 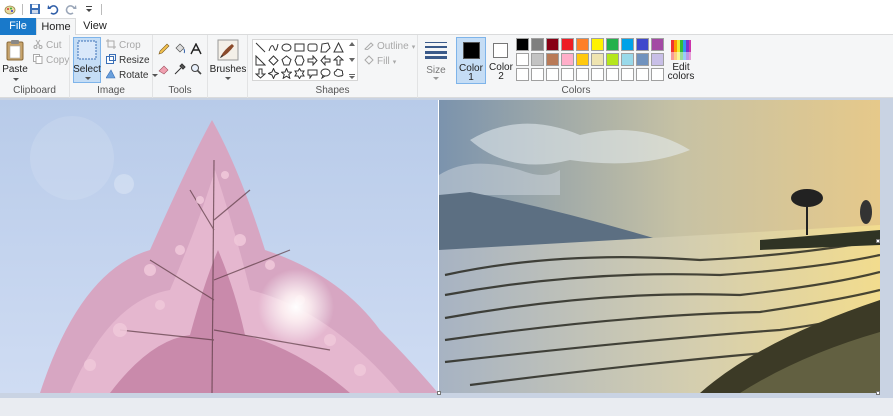 I want to click on curve-shape-icon, so click(x=273, y=47).